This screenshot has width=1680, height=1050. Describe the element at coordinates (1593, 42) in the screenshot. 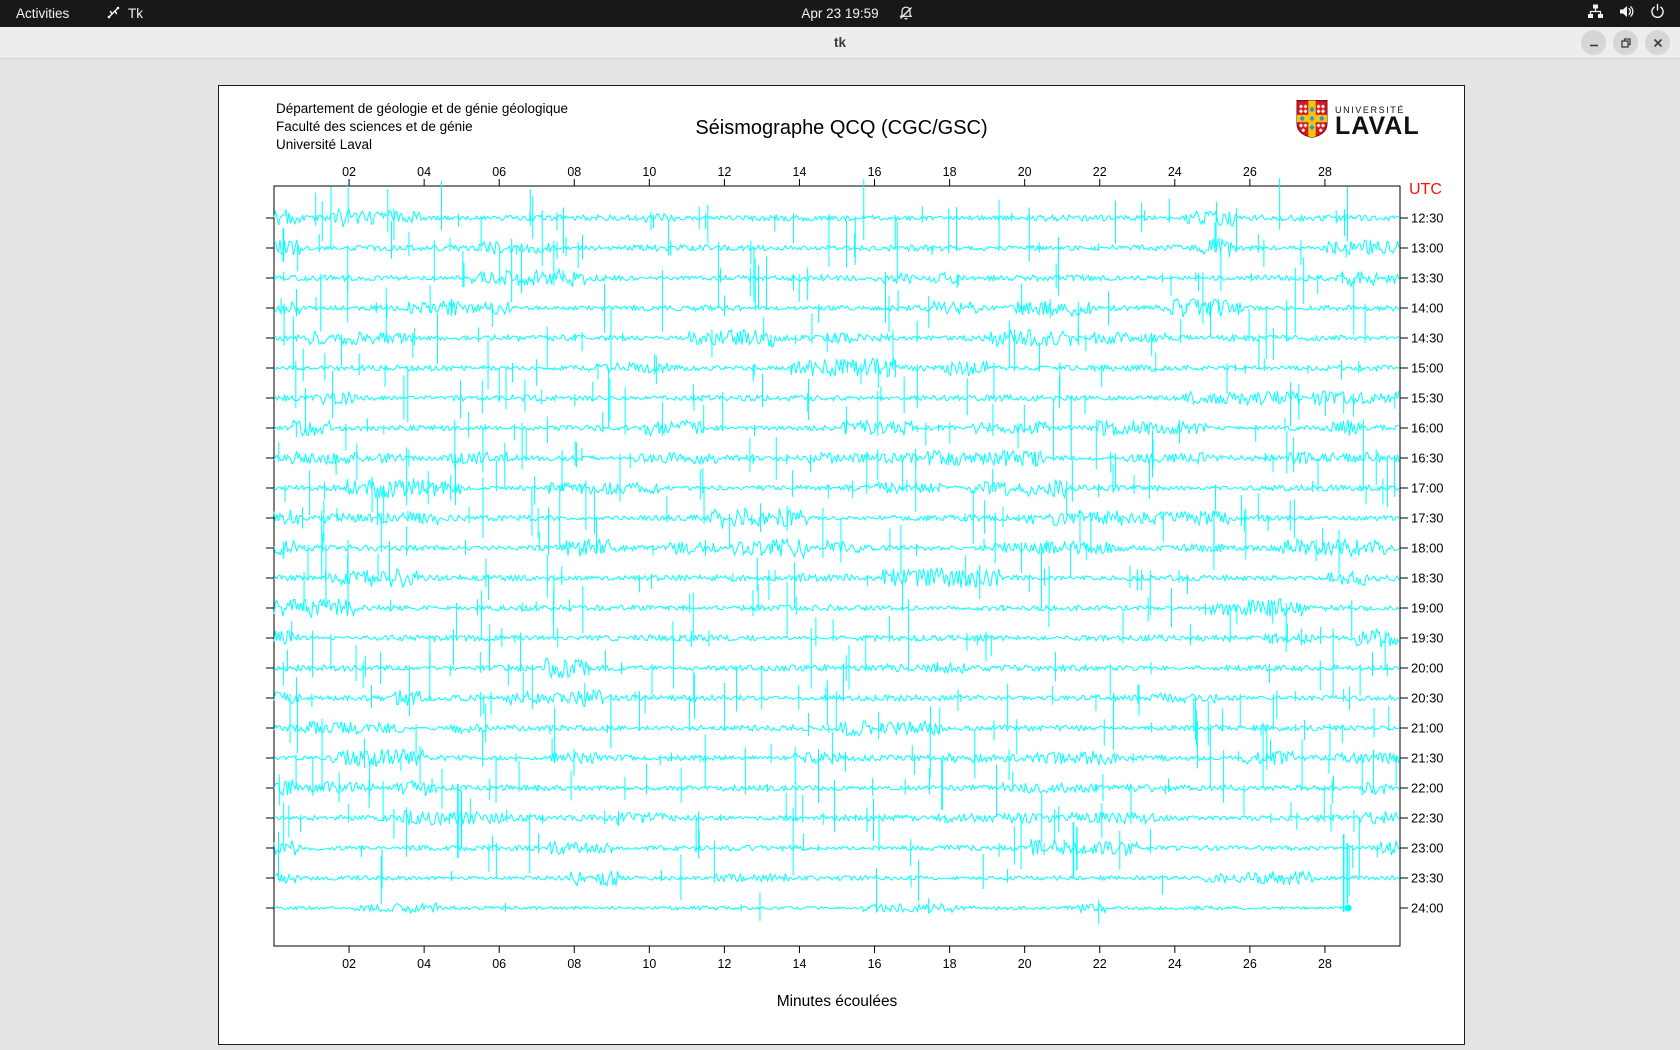

I see `minimize-button` at that location.